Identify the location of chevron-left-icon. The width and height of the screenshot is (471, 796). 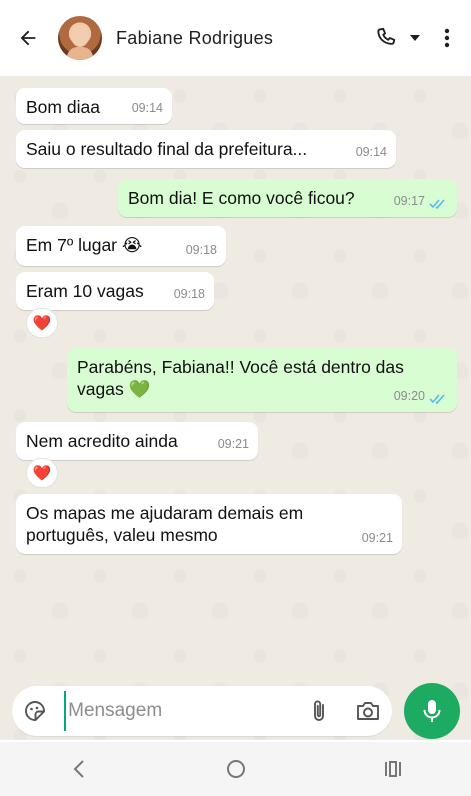
(78, 769).